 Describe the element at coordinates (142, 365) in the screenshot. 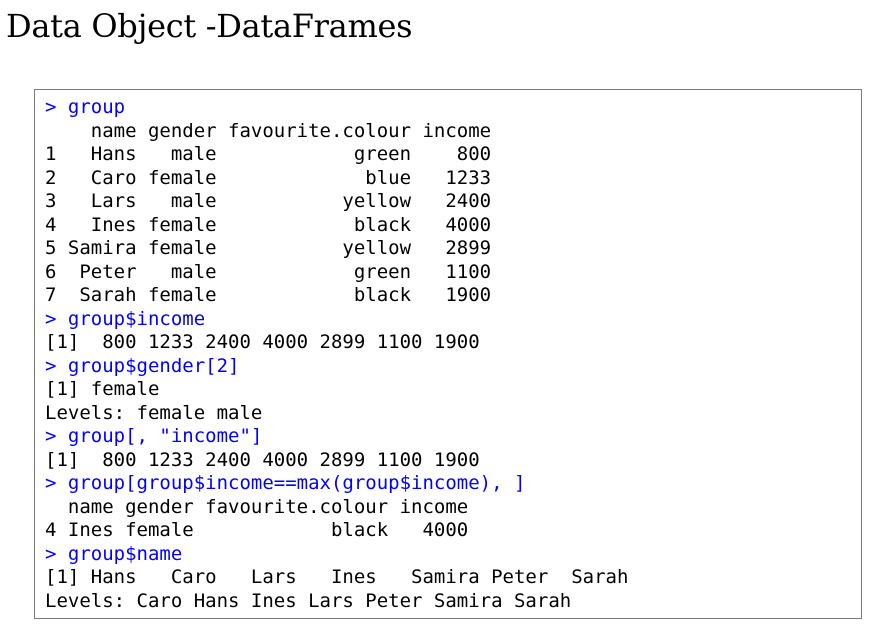

I see `console-command: > group$gender[2]` at that location.